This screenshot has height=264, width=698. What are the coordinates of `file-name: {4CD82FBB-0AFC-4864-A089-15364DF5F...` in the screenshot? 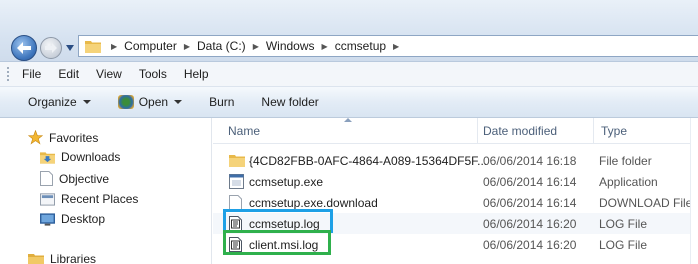 It's located at (368, 161).